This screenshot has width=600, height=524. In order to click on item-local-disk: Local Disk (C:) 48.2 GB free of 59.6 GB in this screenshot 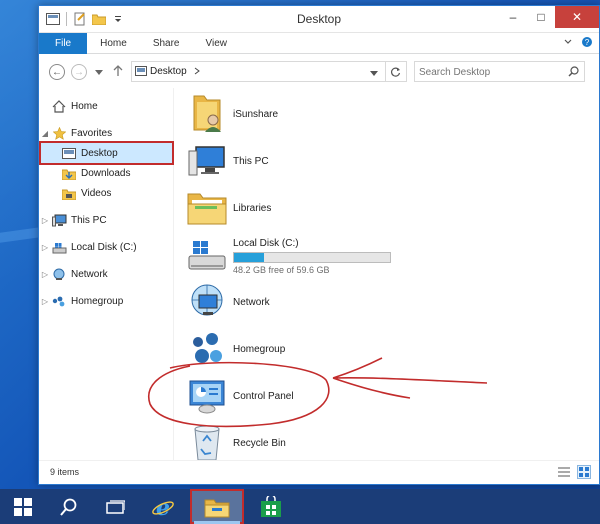, I will do `click(317, 256)`.